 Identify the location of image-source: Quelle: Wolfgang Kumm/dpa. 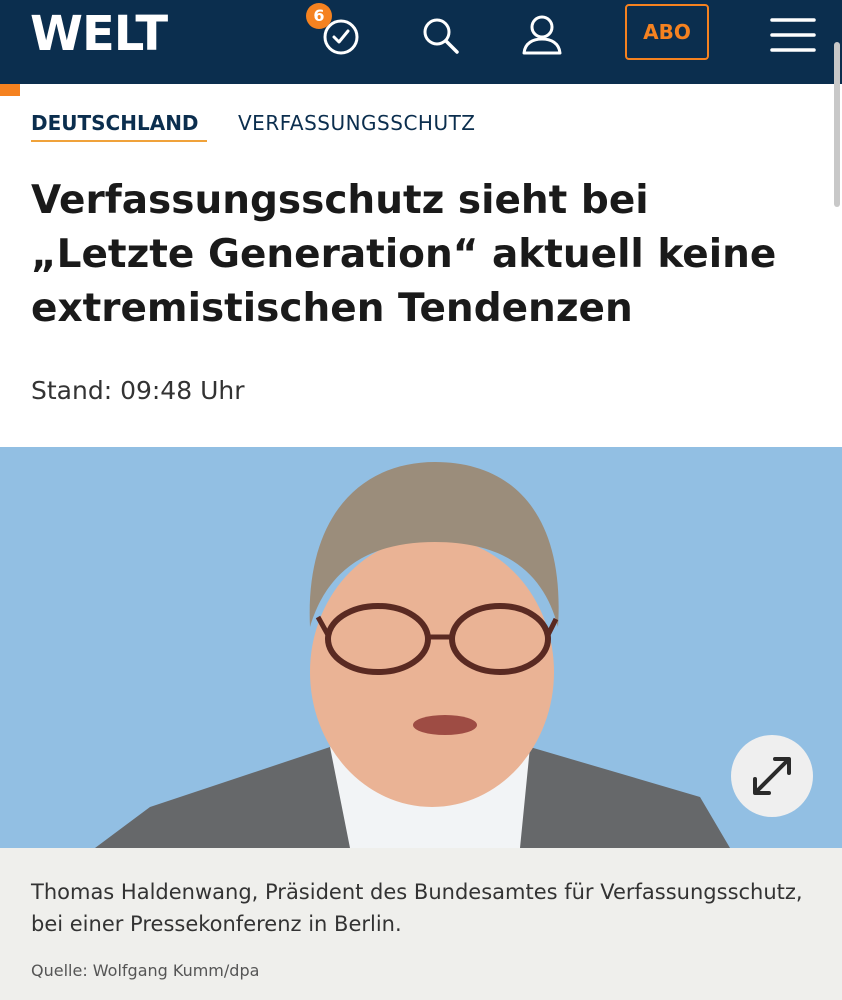
(145, 970).